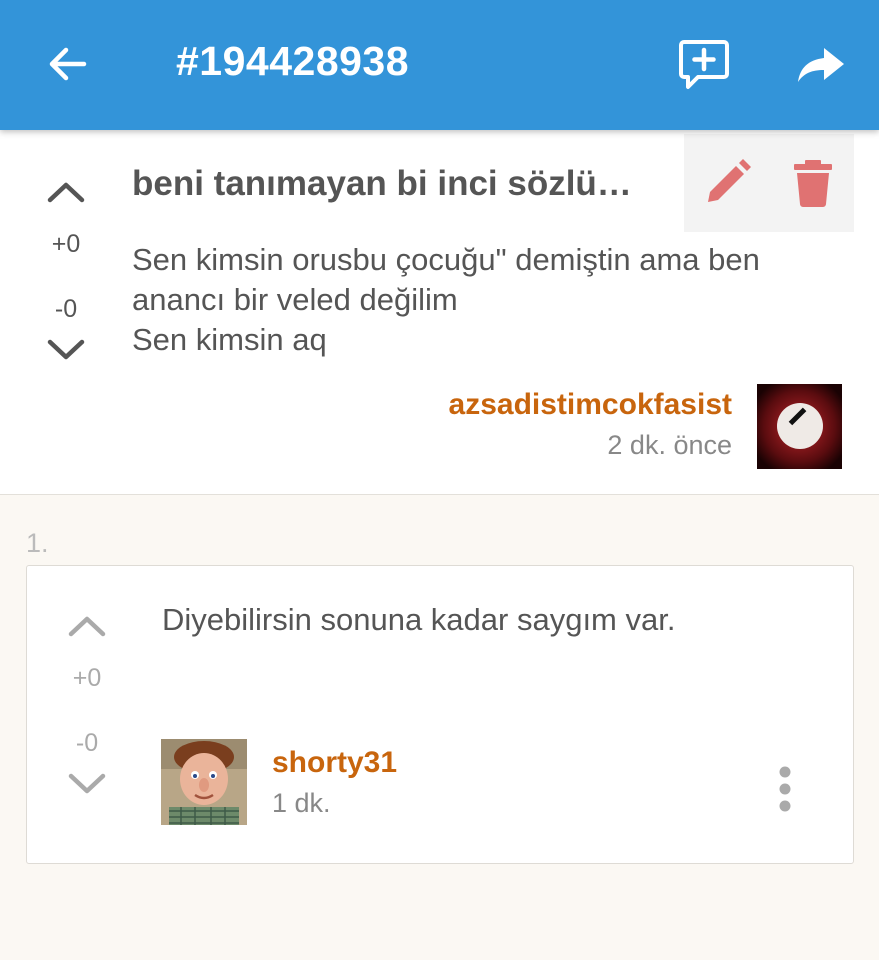 The width and height of the screenshot is (879, 960). Describe the element at coordinates (727, 183) in the screenshot. I see `pencil-icon` at that location.